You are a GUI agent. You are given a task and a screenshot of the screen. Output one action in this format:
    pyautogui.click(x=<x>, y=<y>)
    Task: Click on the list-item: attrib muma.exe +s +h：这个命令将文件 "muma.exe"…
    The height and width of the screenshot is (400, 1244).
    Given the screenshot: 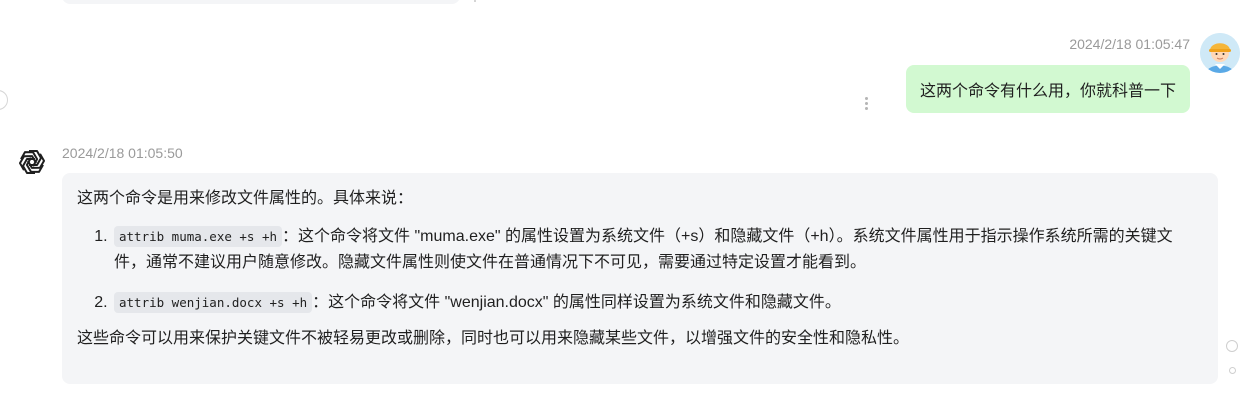 What is the action you would take?
    pyautogui.click(x=657, y=250)
    